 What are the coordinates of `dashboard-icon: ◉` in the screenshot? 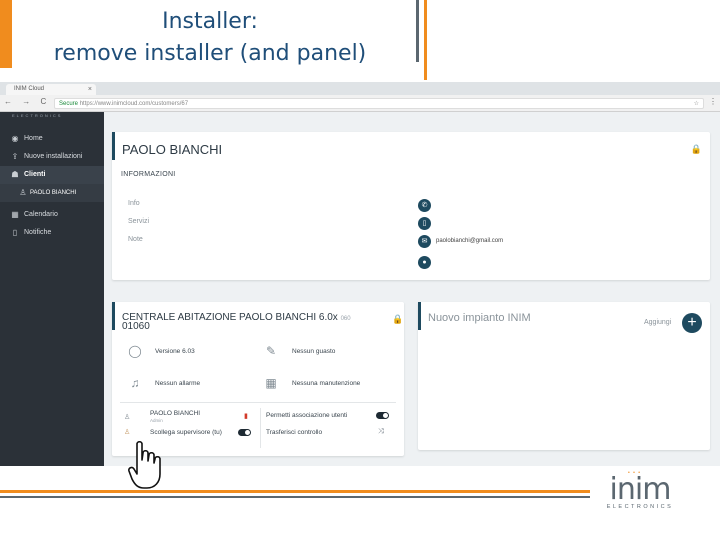 It's located at (15, 138).